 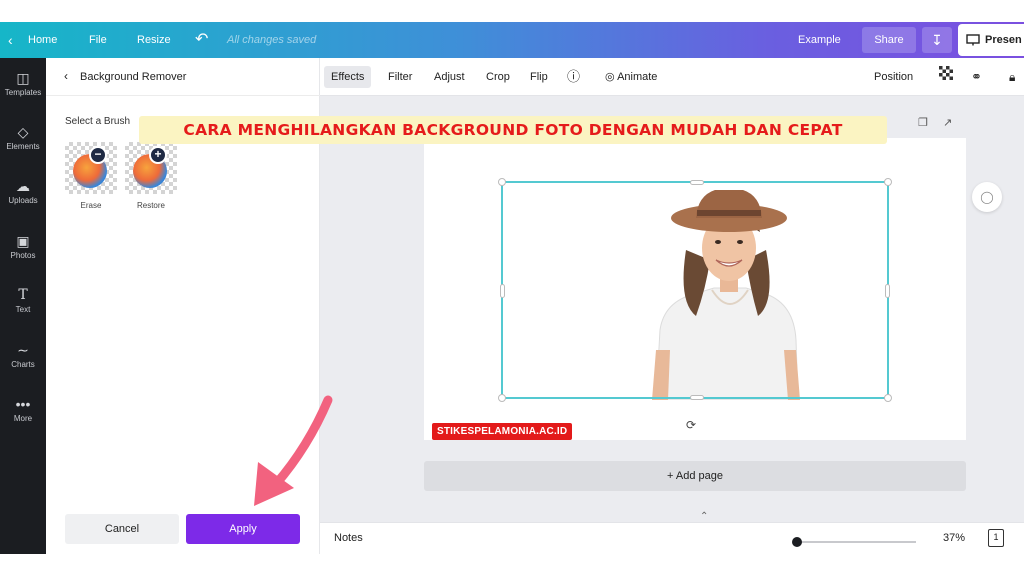 I want to click on present-button: Presen, so click(x=991, y=40).